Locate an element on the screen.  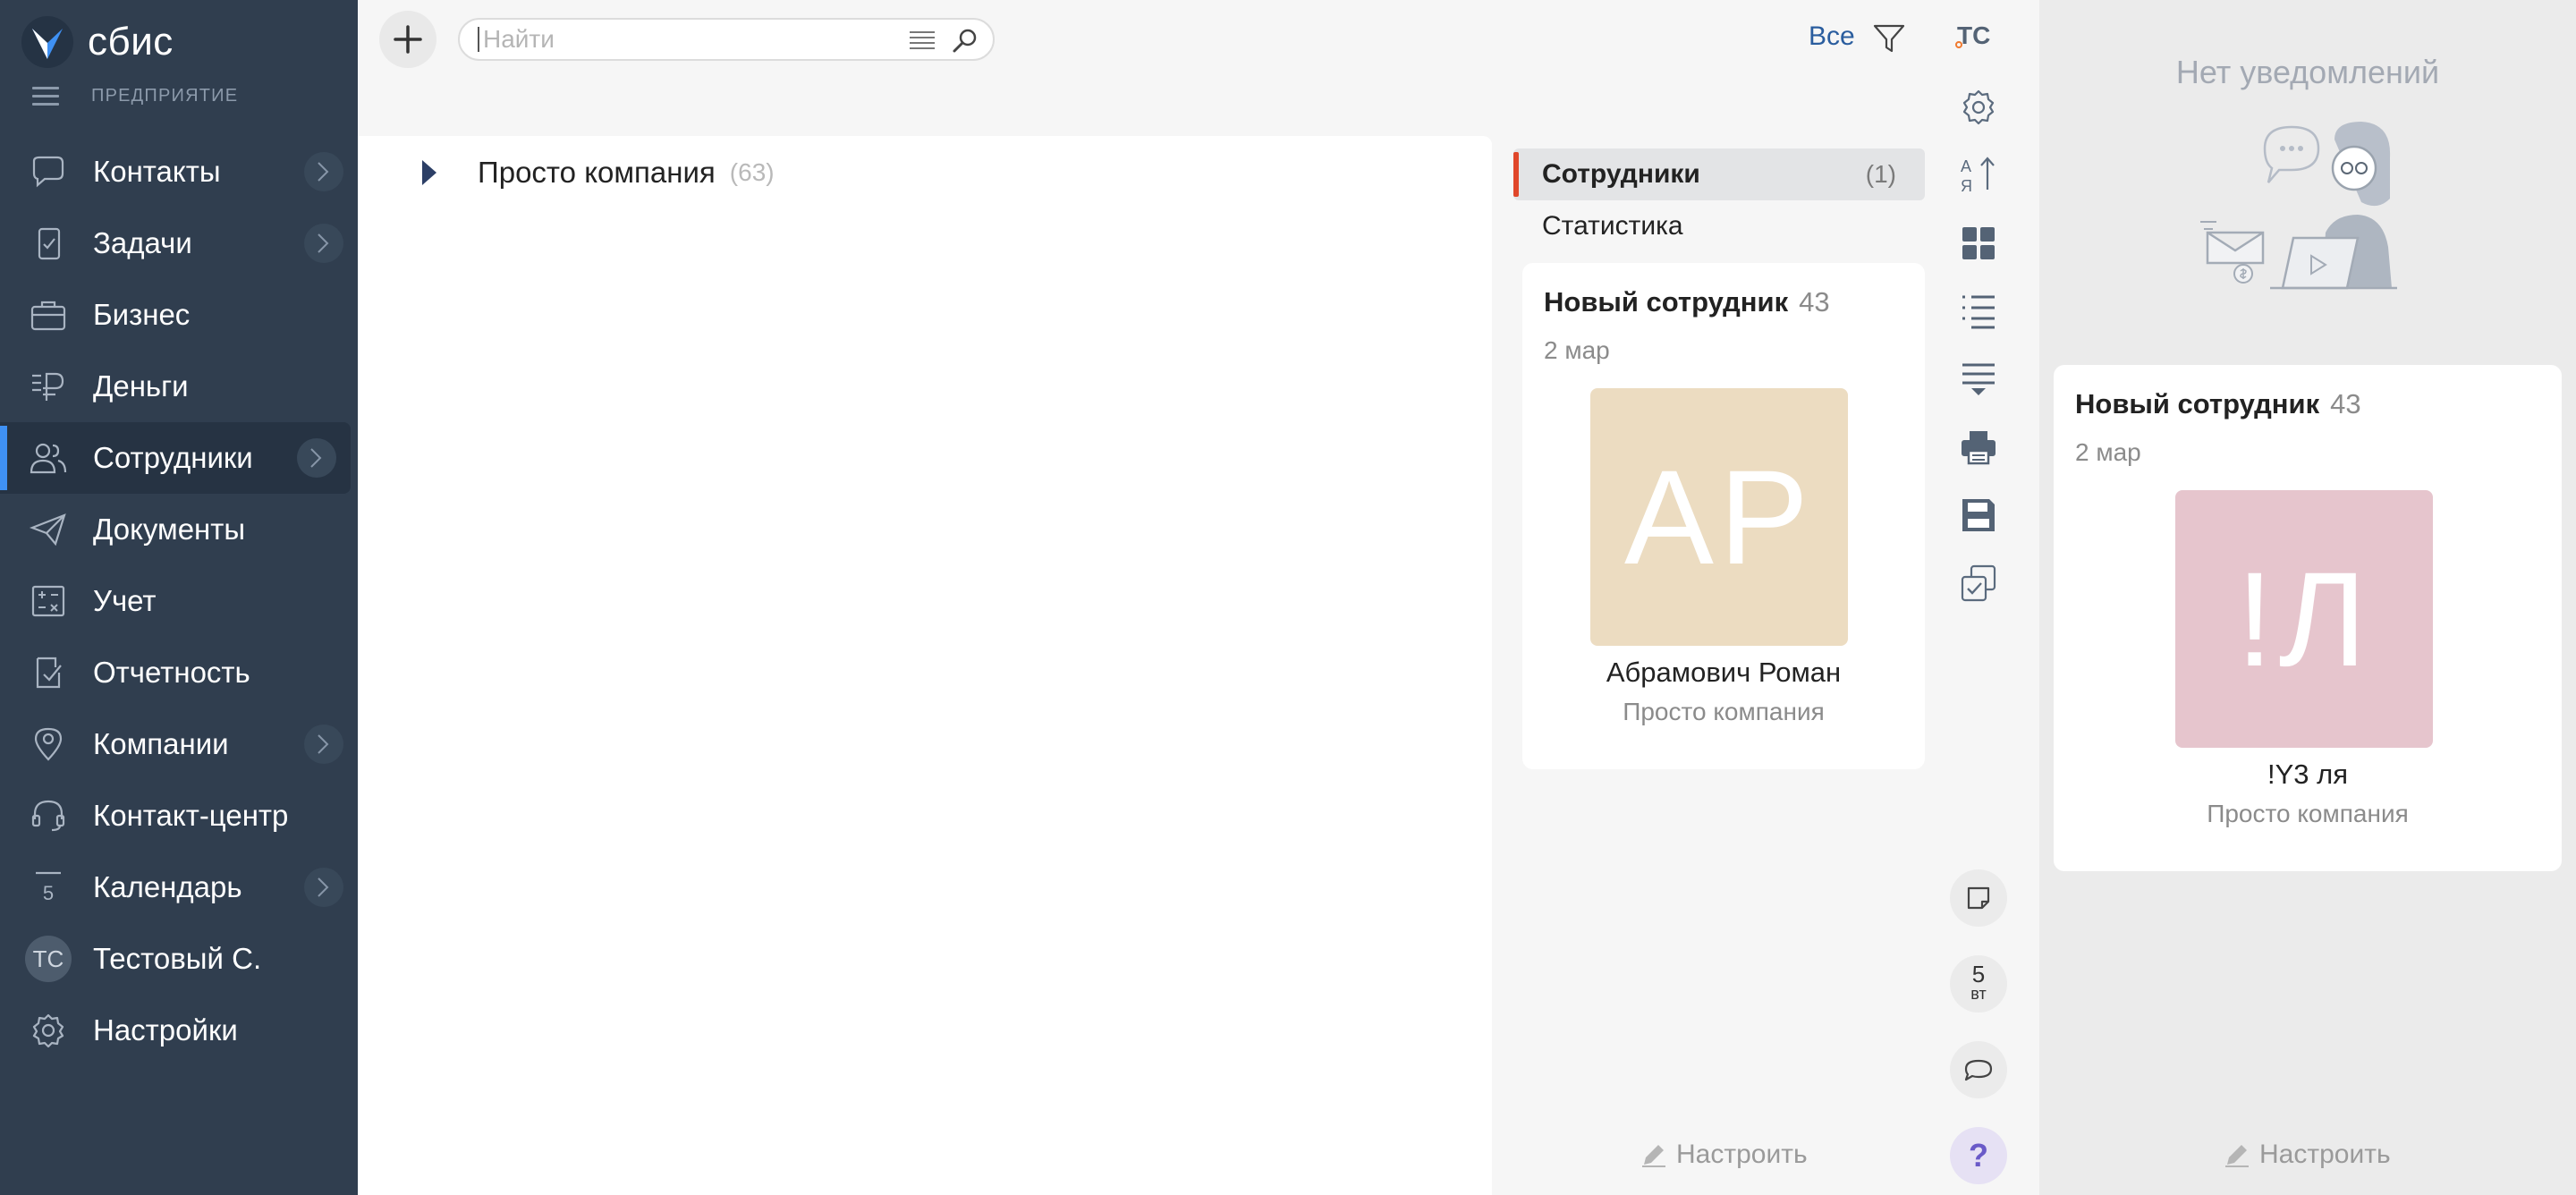
configure-label: Настроить is located at coordinates (1742, 1154).